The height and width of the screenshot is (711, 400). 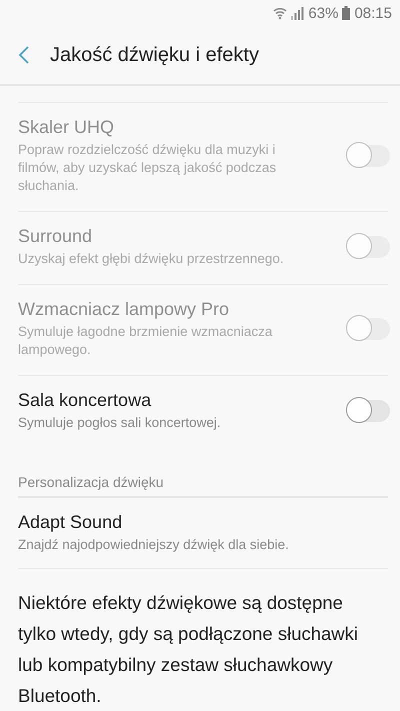 I want to click on info-note: Niektóre efekty dźwiękowe są dostępne tylko wtedy, gdy są podłączone słuchawki lub kompatybilny zestaw słuchawkowy Bluetooth., so click(x=188, y=649).